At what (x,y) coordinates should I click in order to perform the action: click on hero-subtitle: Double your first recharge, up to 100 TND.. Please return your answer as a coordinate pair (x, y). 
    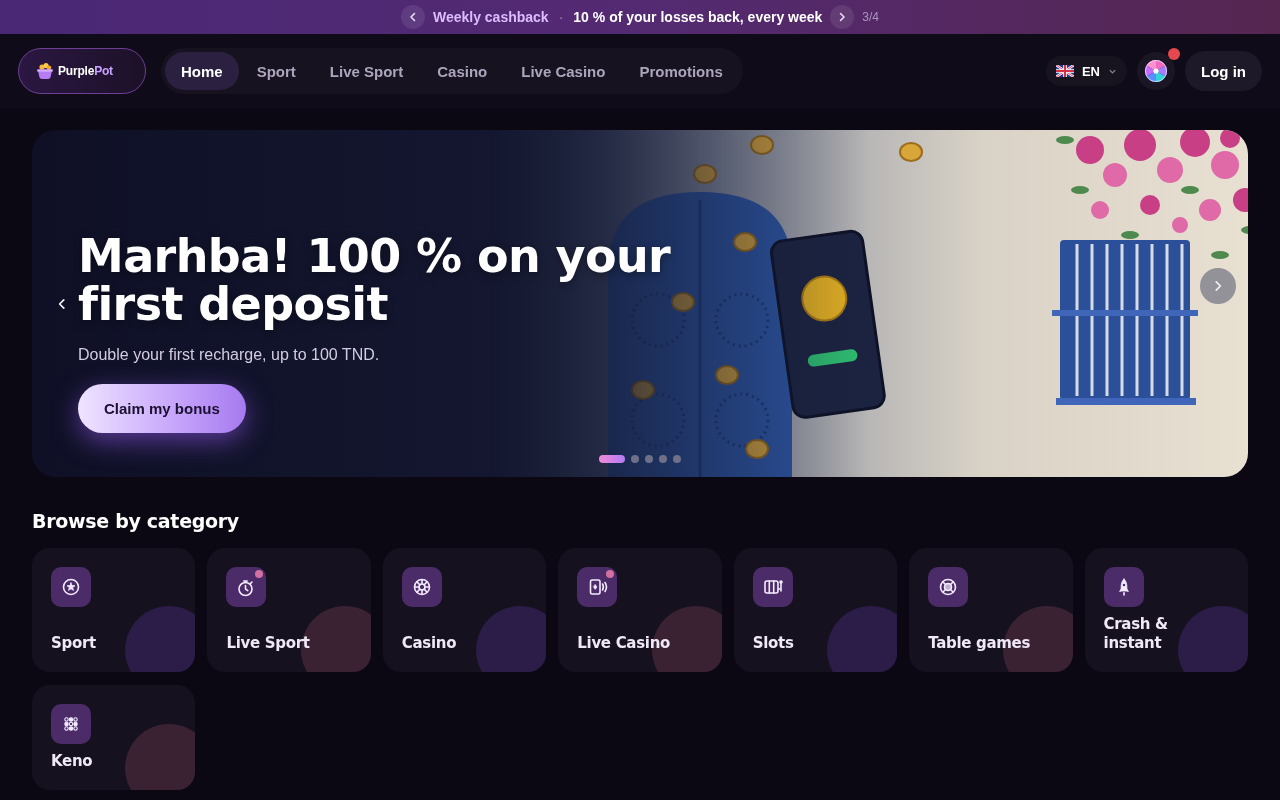
    Looking at the image, I should click on (229, 354).